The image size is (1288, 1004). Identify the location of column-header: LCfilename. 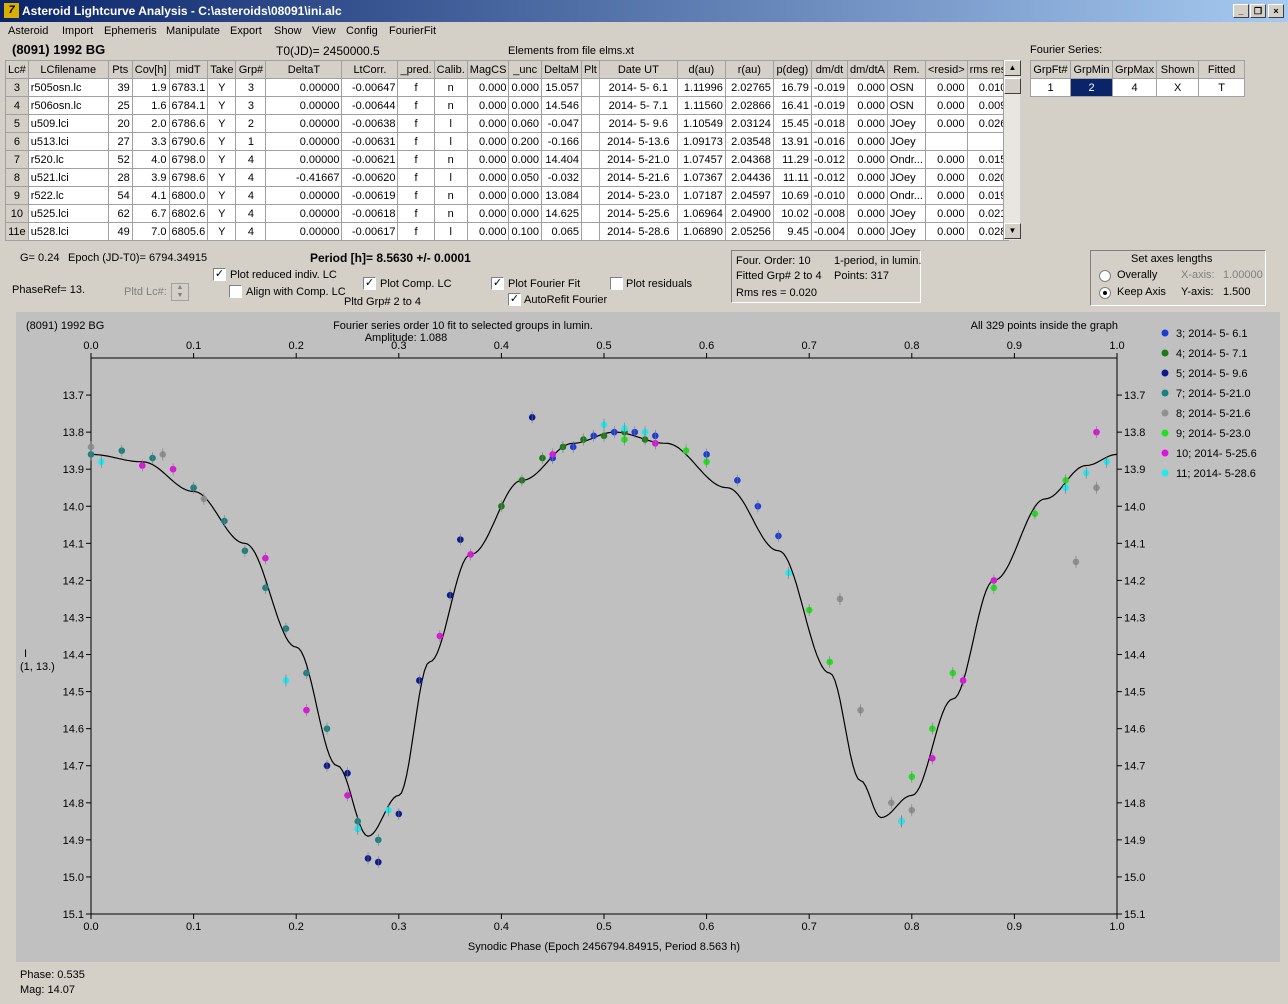
(68, 69).